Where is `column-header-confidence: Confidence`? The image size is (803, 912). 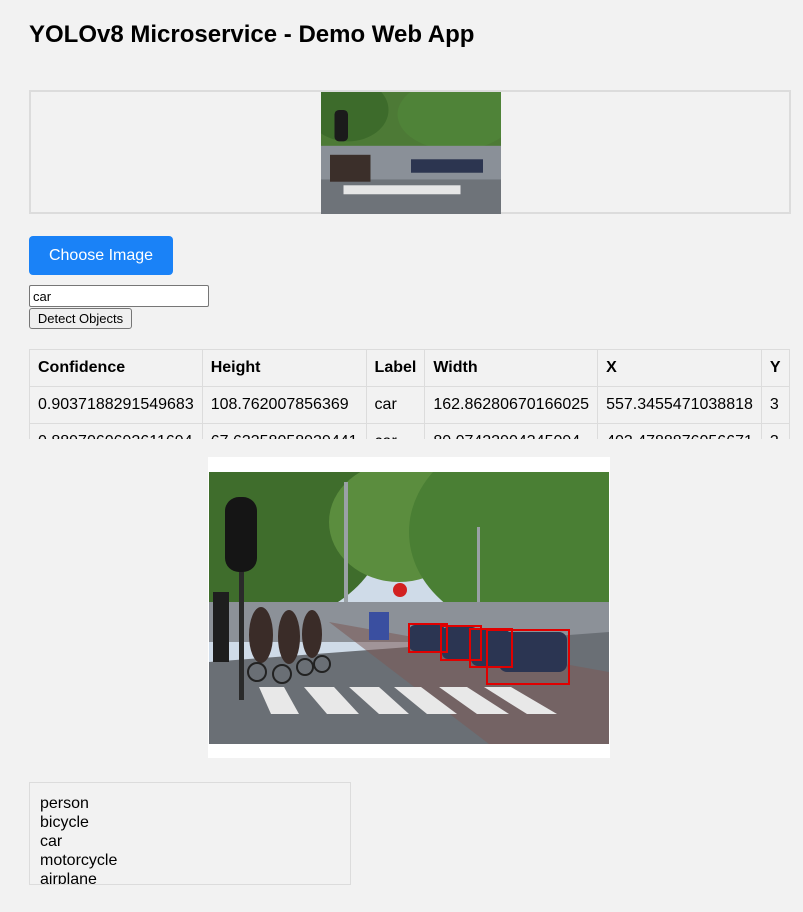 column-header-confidence: Confidence is located at coordinates (116, 368).